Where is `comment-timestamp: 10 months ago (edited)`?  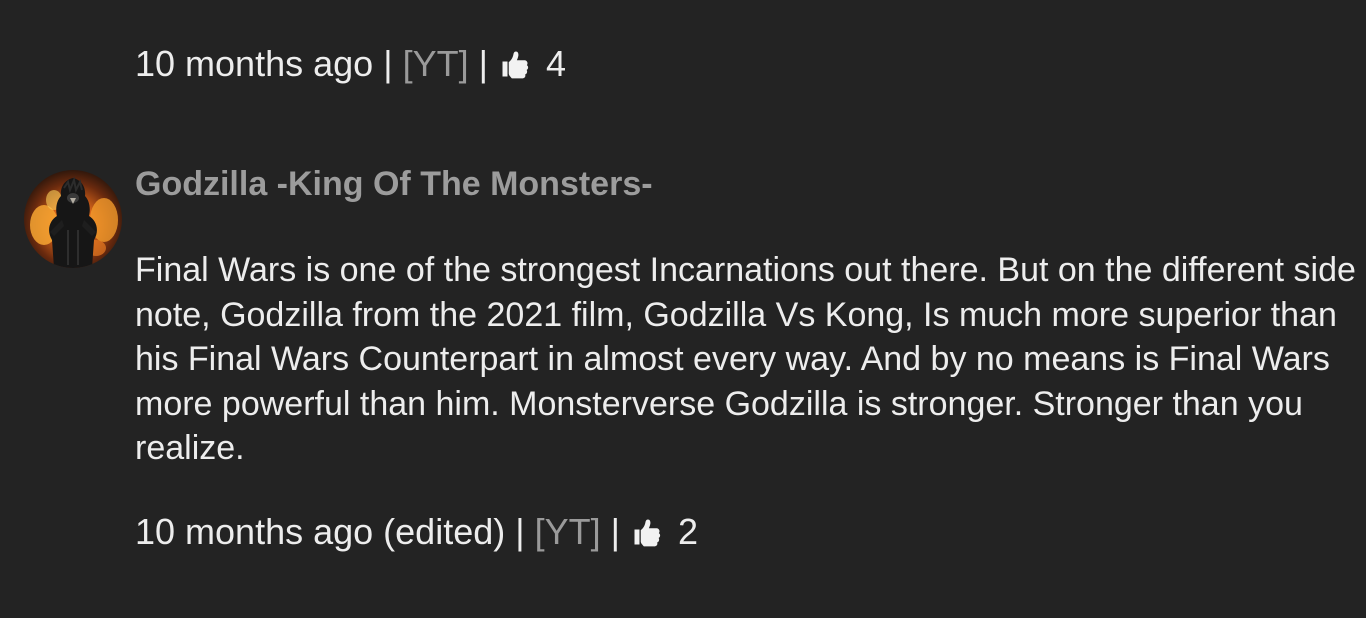 comment-timestamp: 10 months ago (edited) is located at coordinates (320, 531).